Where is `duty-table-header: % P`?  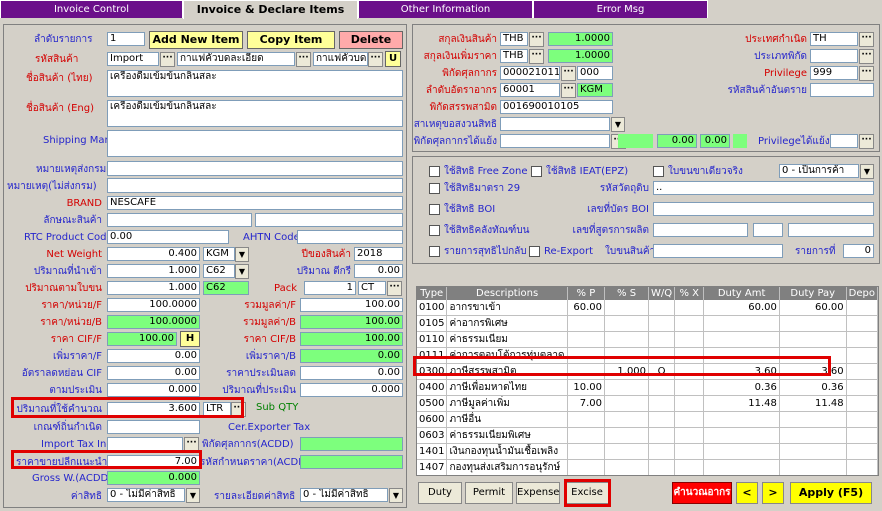
duty-table-header: % P is located at coordinates (586, 293).